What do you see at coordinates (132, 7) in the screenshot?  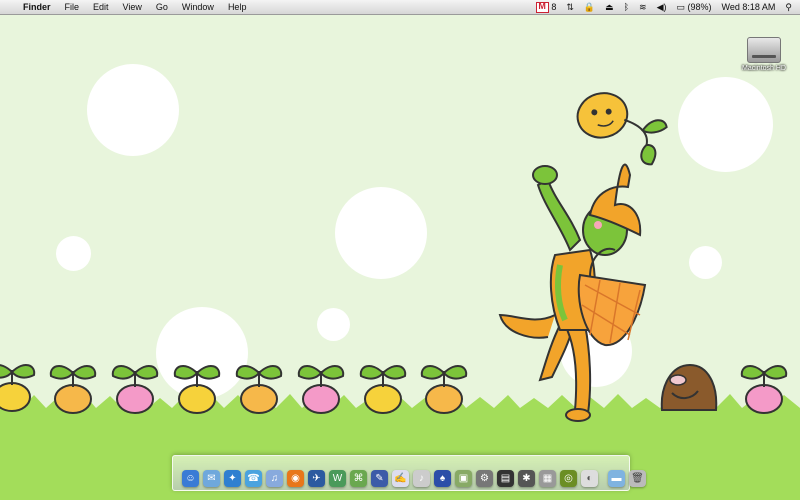 I see `menu-view: View` at bounding box center [132, 7].